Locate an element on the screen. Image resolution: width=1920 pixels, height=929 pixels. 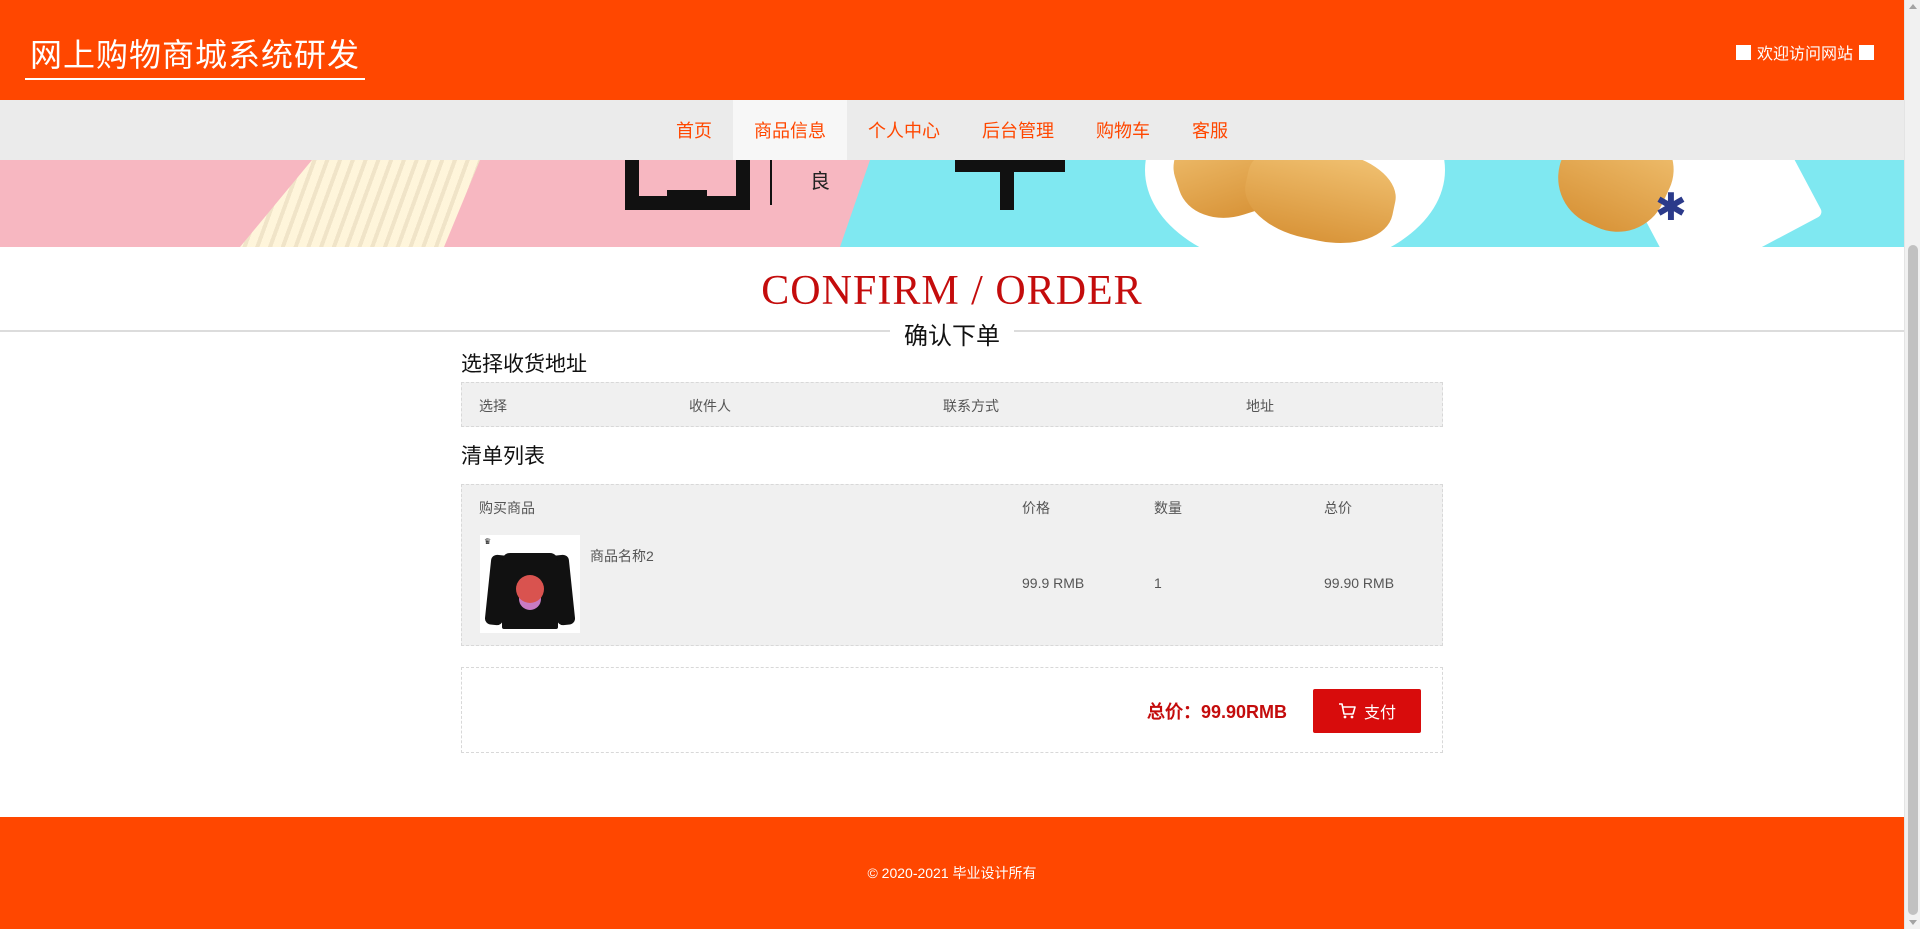
scroll-up-icon is located at coordinates (1913, 6).